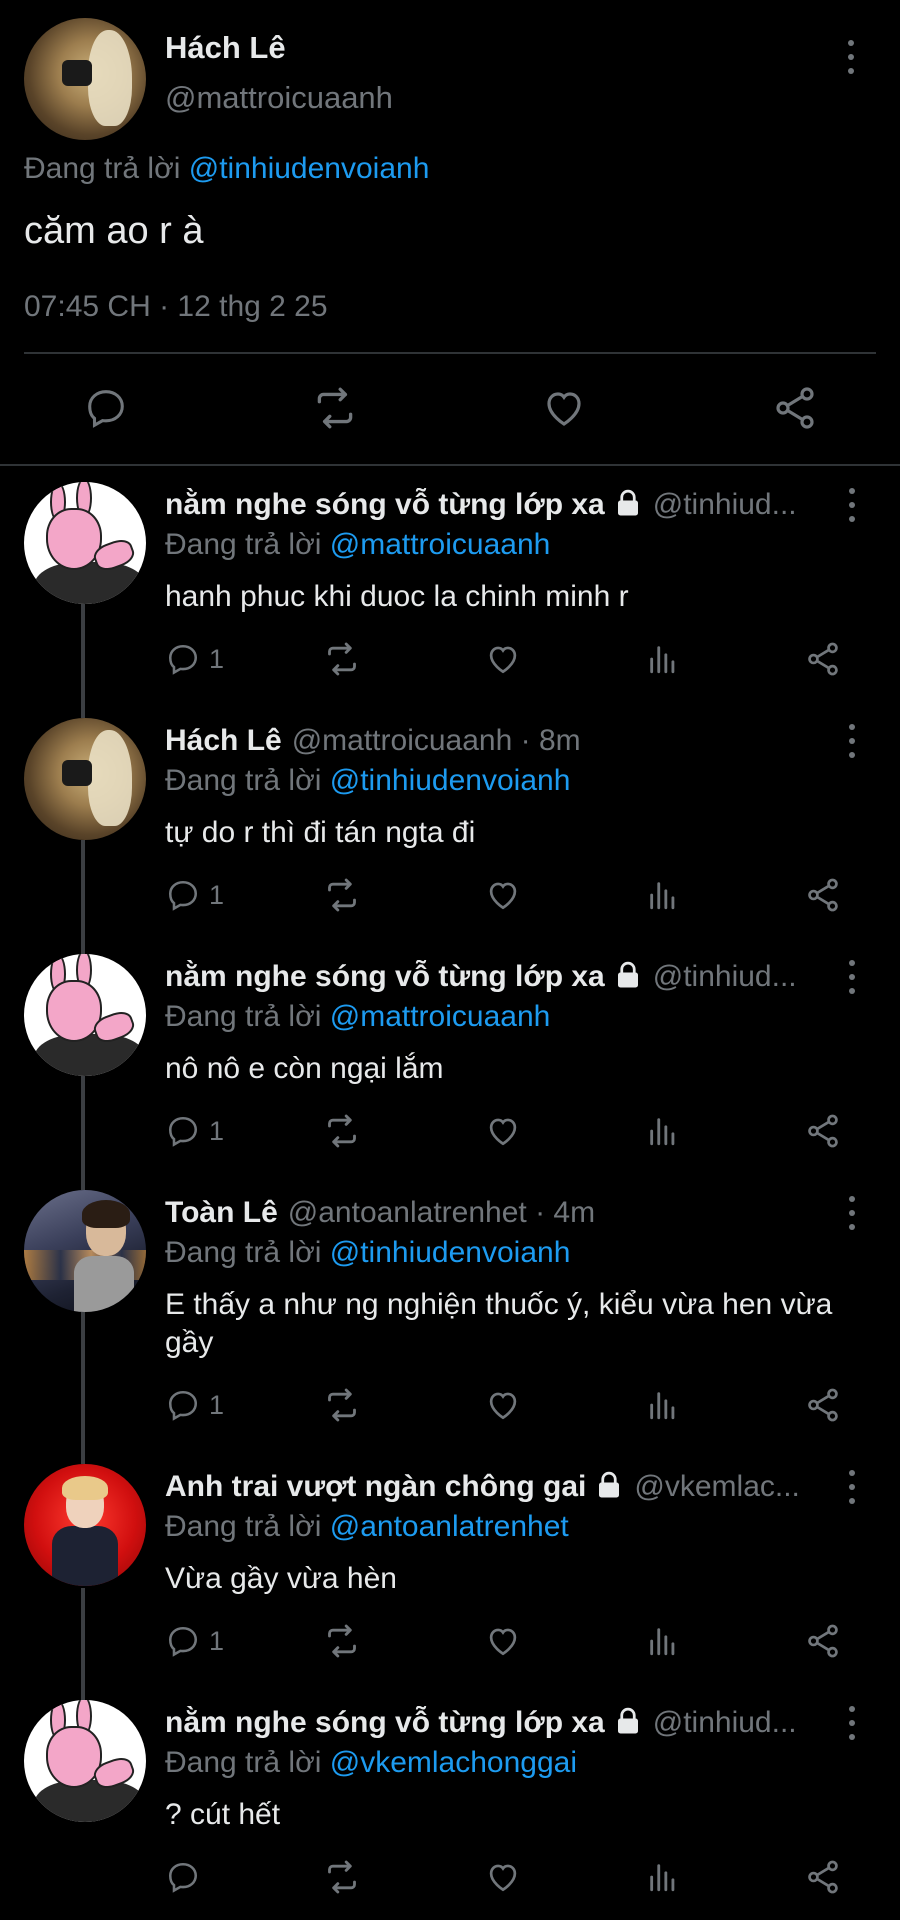 The height and width of the screenshot is (1920, 900). I want to click on author-handle: @mattroicuaanh, so click(279, 98).